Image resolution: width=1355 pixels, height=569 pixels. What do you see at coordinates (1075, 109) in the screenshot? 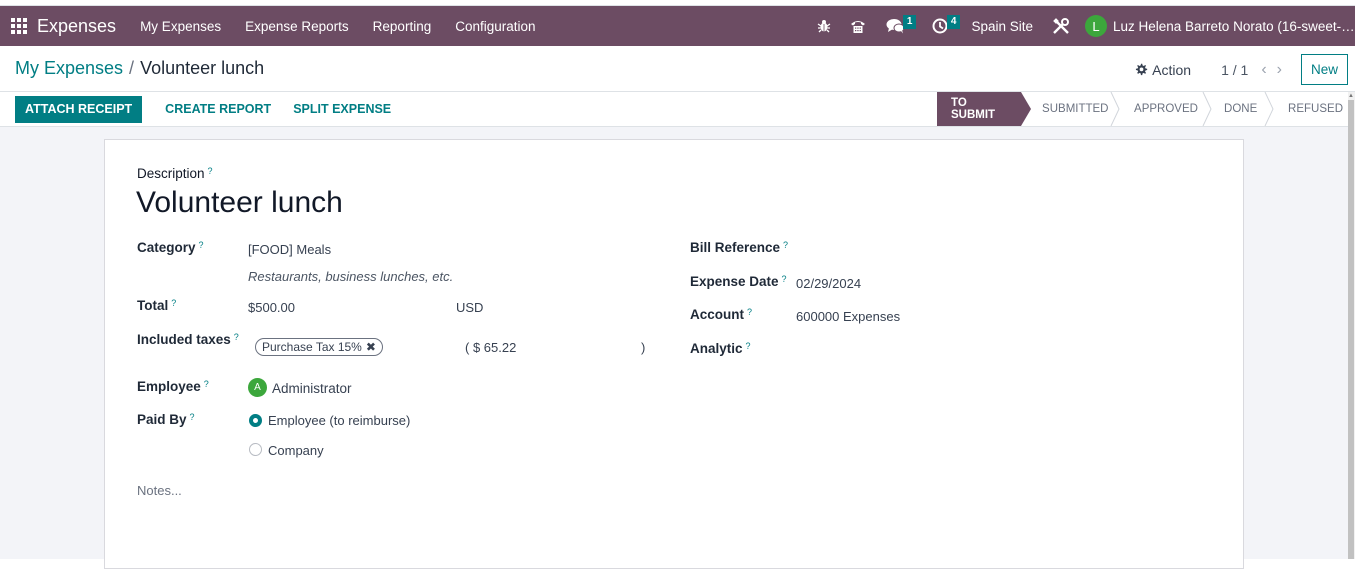
I see `stage-label: SUBMITTED` at bounding box center [1075, 109].